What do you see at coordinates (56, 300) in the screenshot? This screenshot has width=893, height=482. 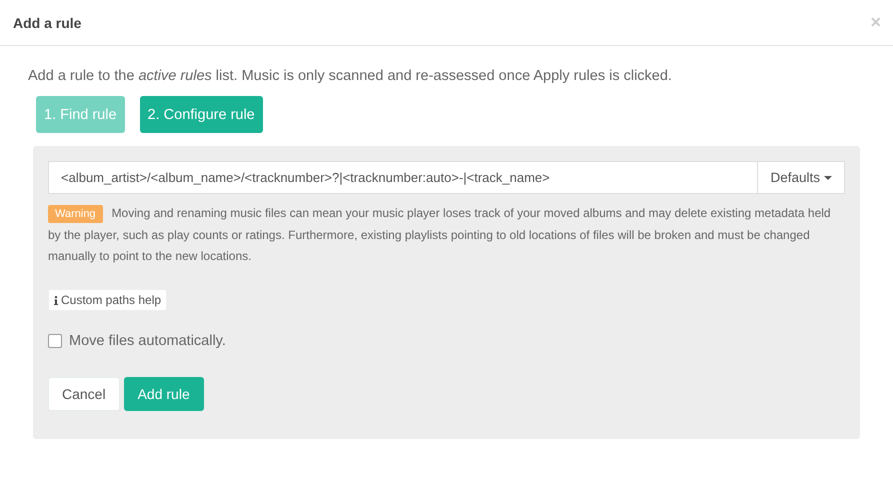 I see `info-icon` at bounding box center [56, 300].